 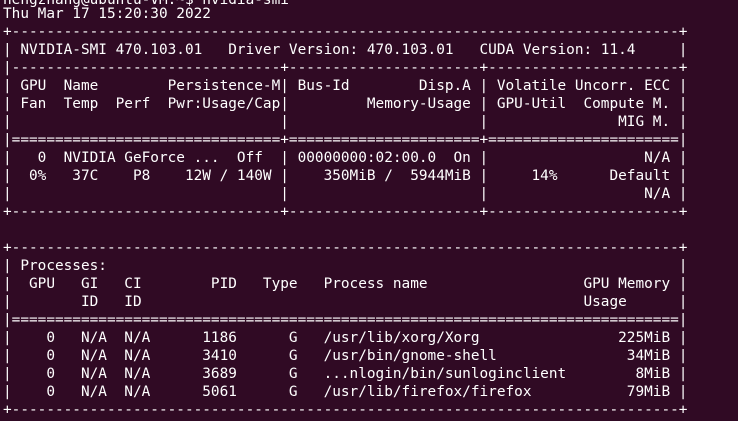 What do you see at coordinates (107, 14) in the screenshot?
I see `timestamp-line: Thu Mar 17 15:20:30 2022` at bounding box center [107, 14].